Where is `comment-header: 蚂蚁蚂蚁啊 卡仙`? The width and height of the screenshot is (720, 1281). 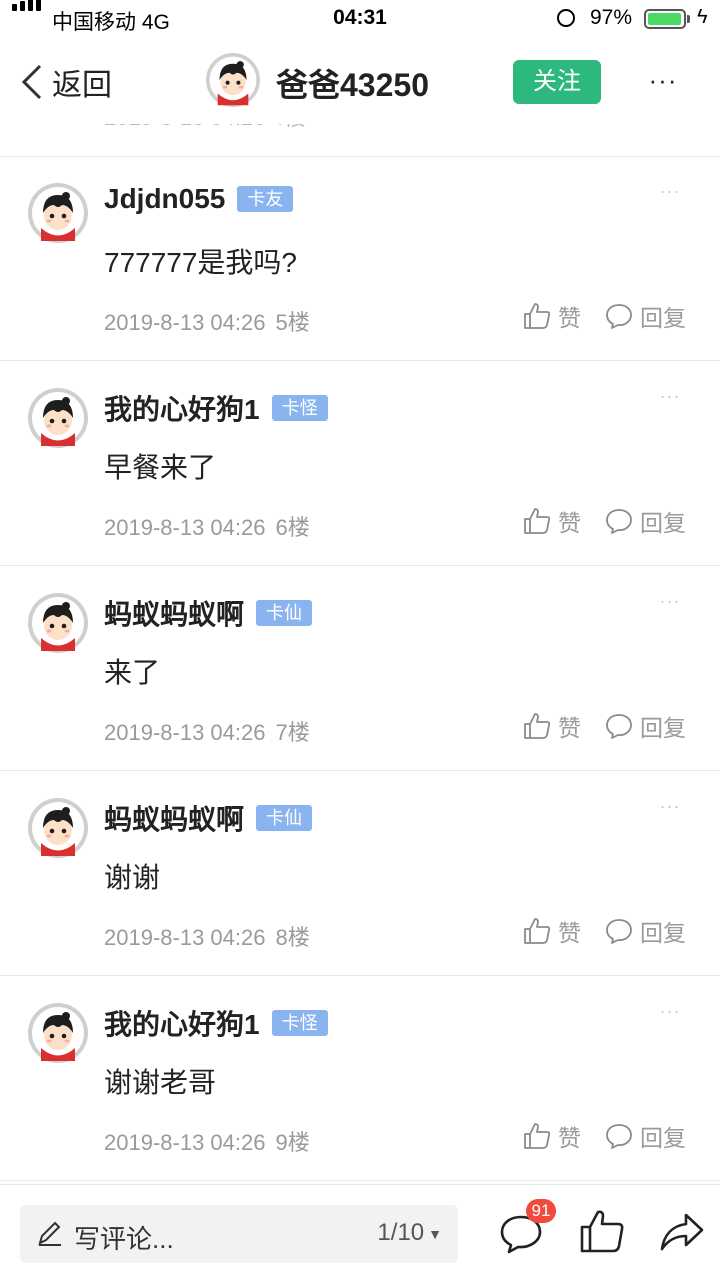 comment-header: 蚂蚁蚂蚁啊 卡仙 is located at coordinates (208, 818).